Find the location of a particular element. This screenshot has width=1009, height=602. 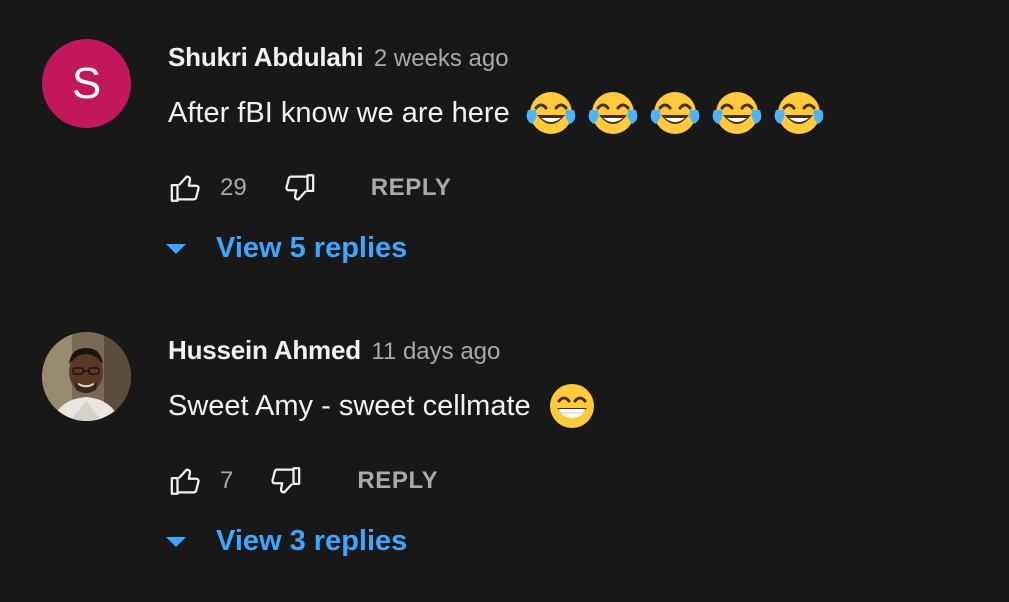

comment-header: Shukri Abdulahi 2 weeks ago is located at coordinates (338, 57).